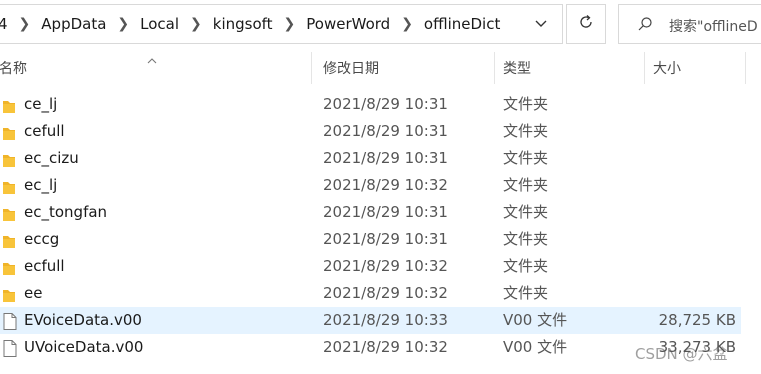  Describe the element at coordinates (83, 320) in the screenshot. I see `file-name: EVoiceData.v00` at that location.